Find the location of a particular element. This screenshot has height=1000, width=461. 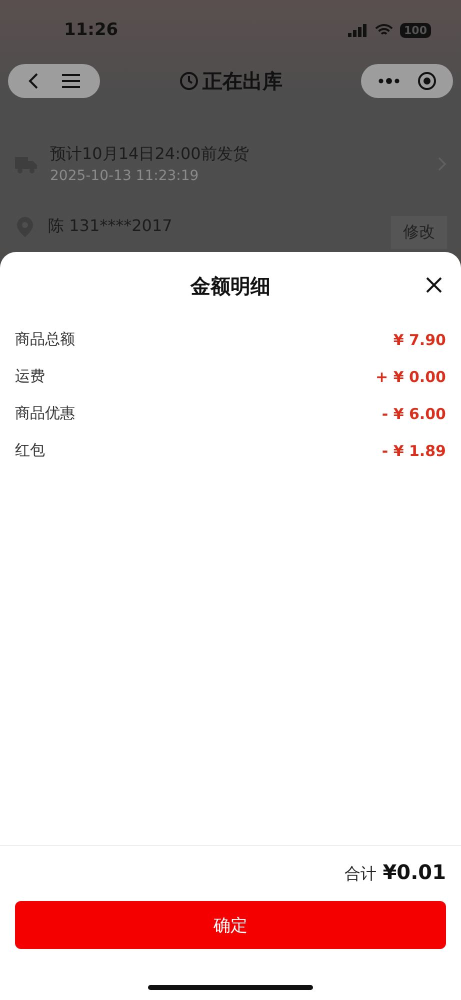

wifi-icon is located at coordinates (384, 30).